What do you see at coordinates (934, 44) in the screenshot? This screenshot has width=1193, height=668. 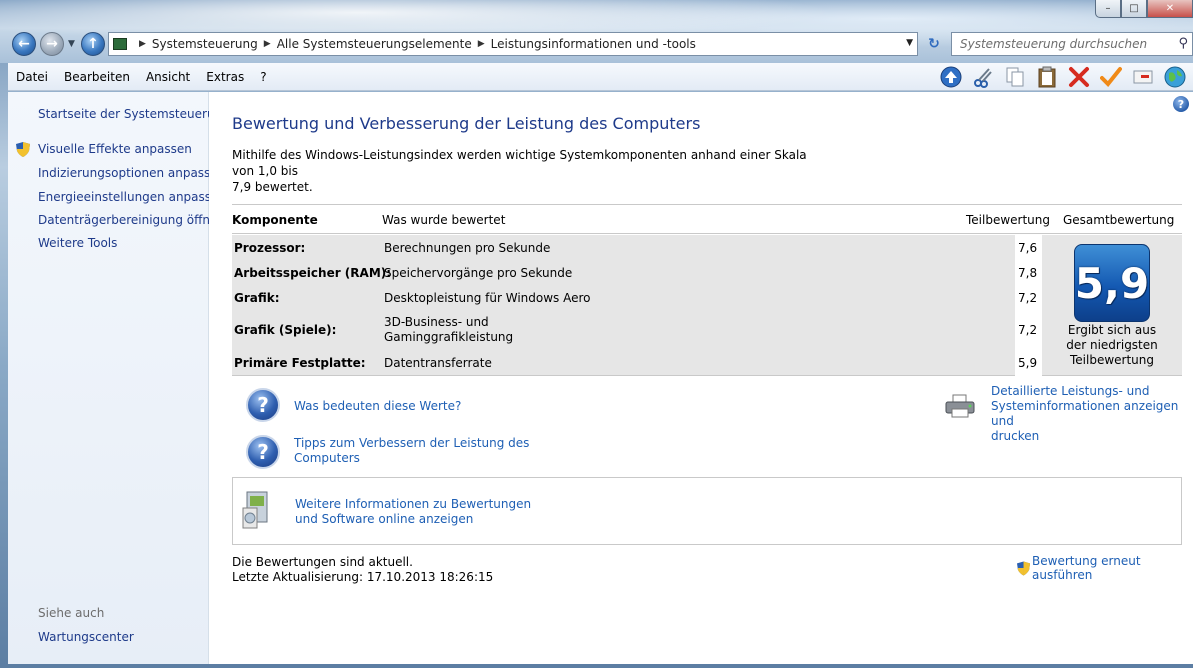 I see `refresh-icon: ↻` at bounding box center [934, 44].